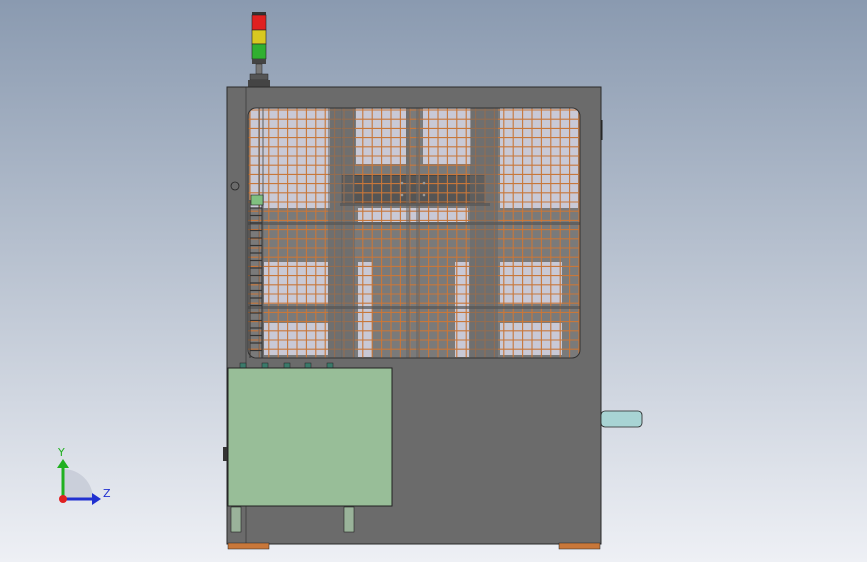 This screenshot has width=867, height=562. I want to click on tower-flange, so click(259, 83).